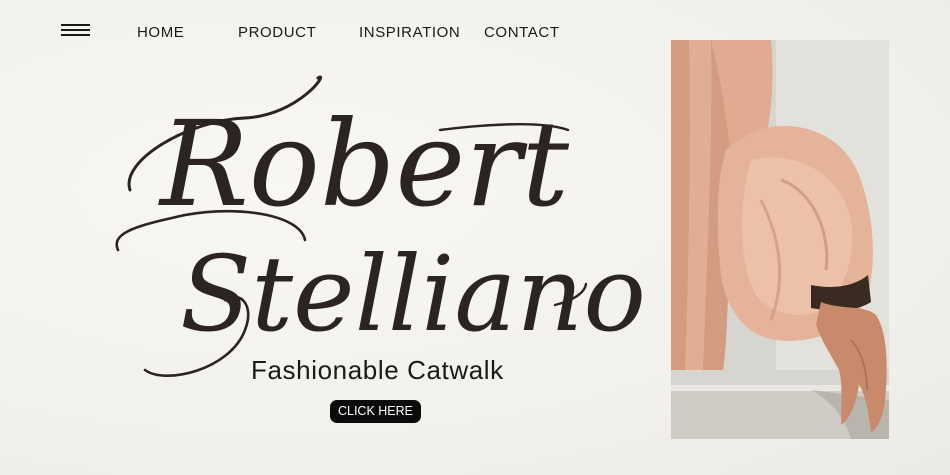  Describe the element at coordinates (377, 370) in the screenshot. I see `tagline: Fashionable Catwalk` at that location.